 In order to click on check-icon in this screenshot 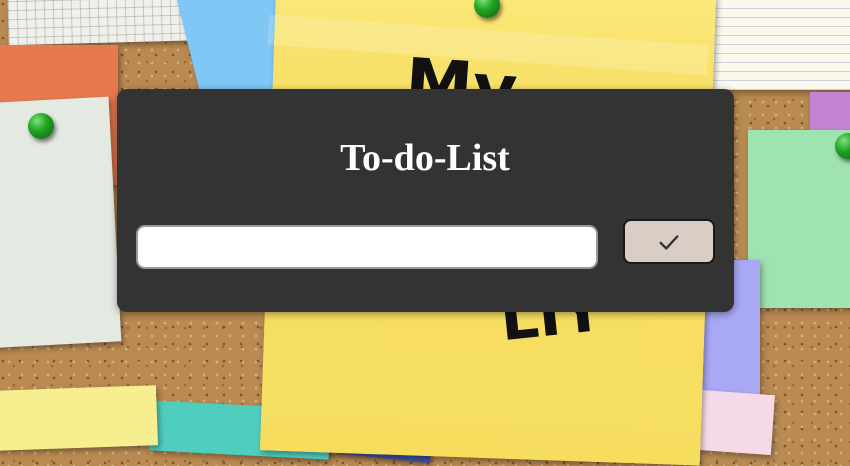, I will do `click(669, 242)`.